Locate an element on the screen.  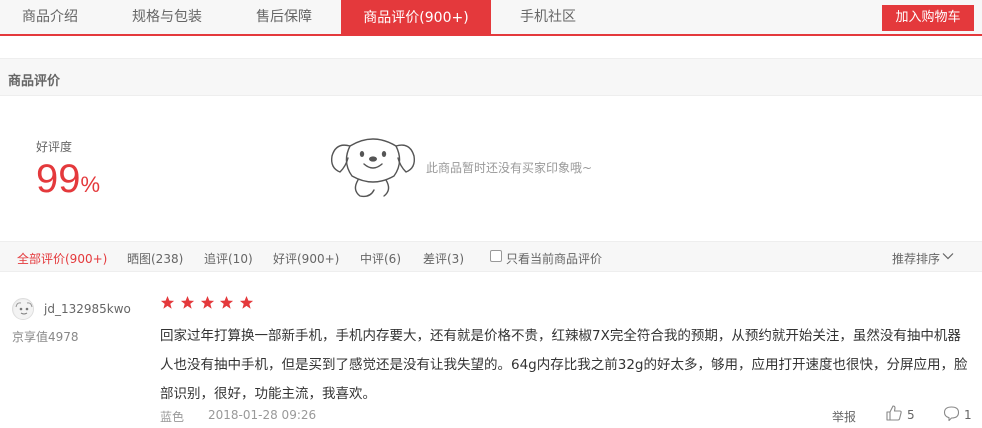
rating-number: 99 is located at coordinates (58, 179).